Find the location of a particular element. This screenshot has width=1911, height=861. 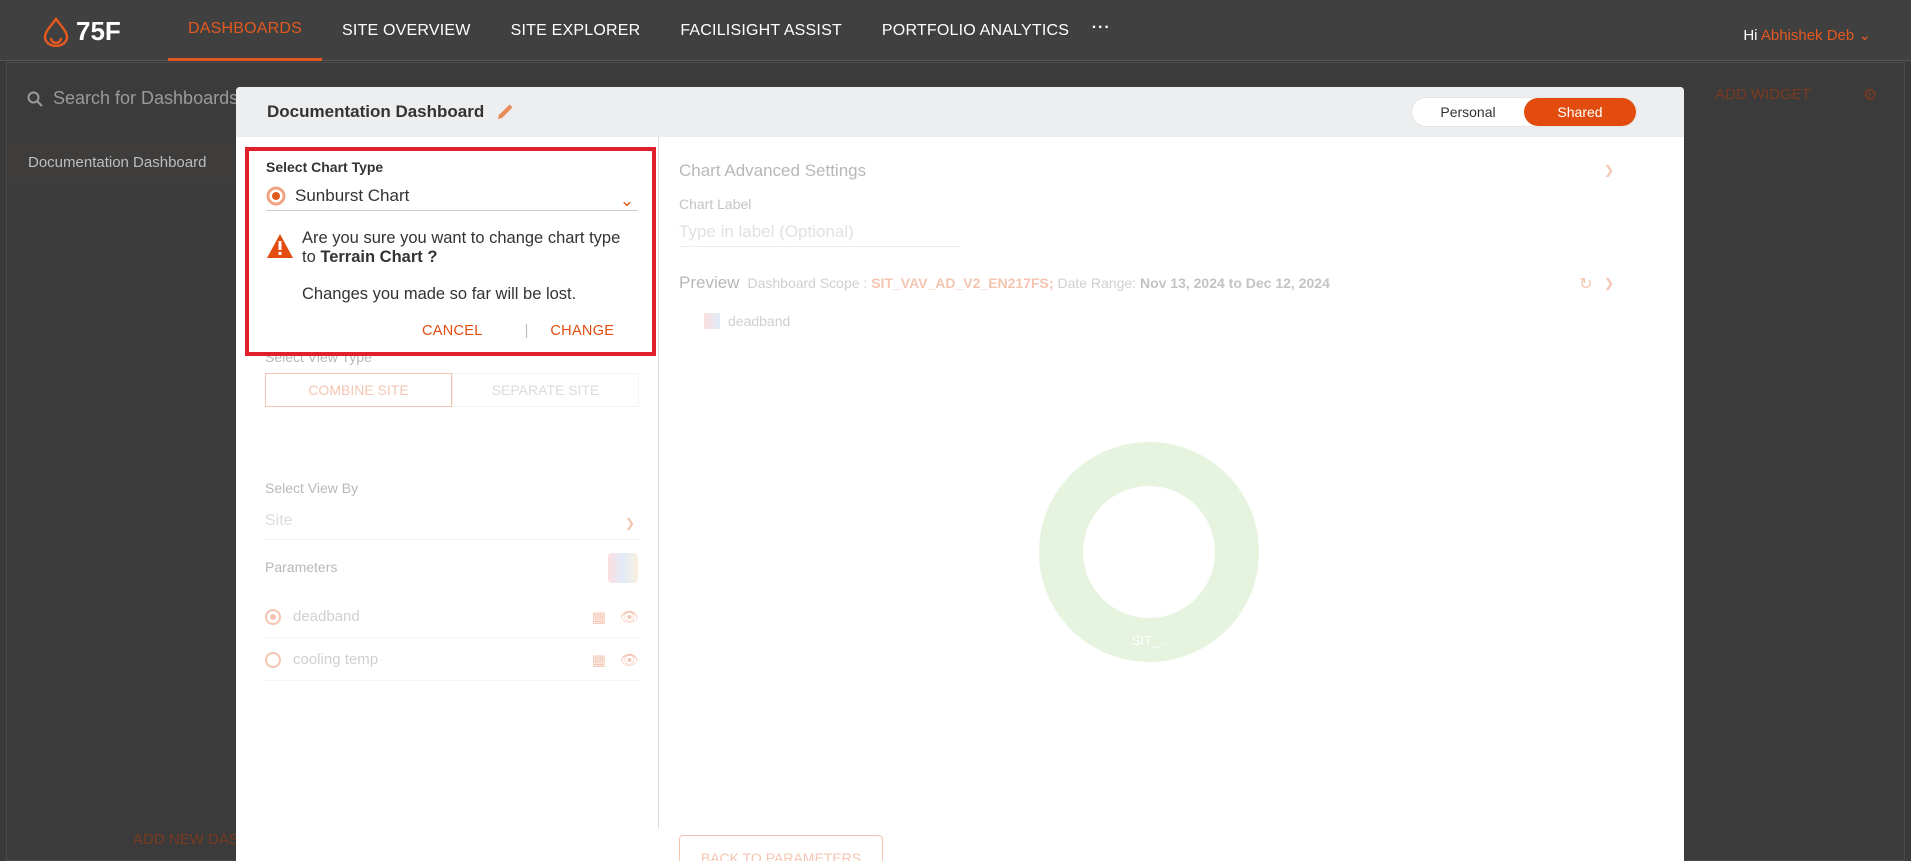

separate-site-button: SEPARATE SITE is located at coordinates (545, 390).